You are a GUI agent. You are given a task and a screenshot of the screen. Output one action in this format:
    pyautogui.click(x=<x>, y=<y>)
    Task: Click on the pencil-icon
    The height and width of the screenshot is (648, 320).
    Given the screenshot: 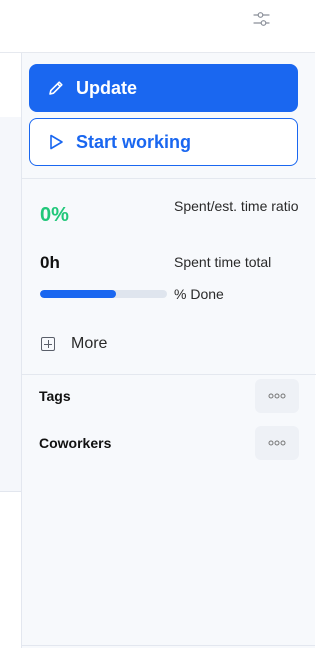 What is the action you would take?
    pyautogui.click(x=56, y=88)
    